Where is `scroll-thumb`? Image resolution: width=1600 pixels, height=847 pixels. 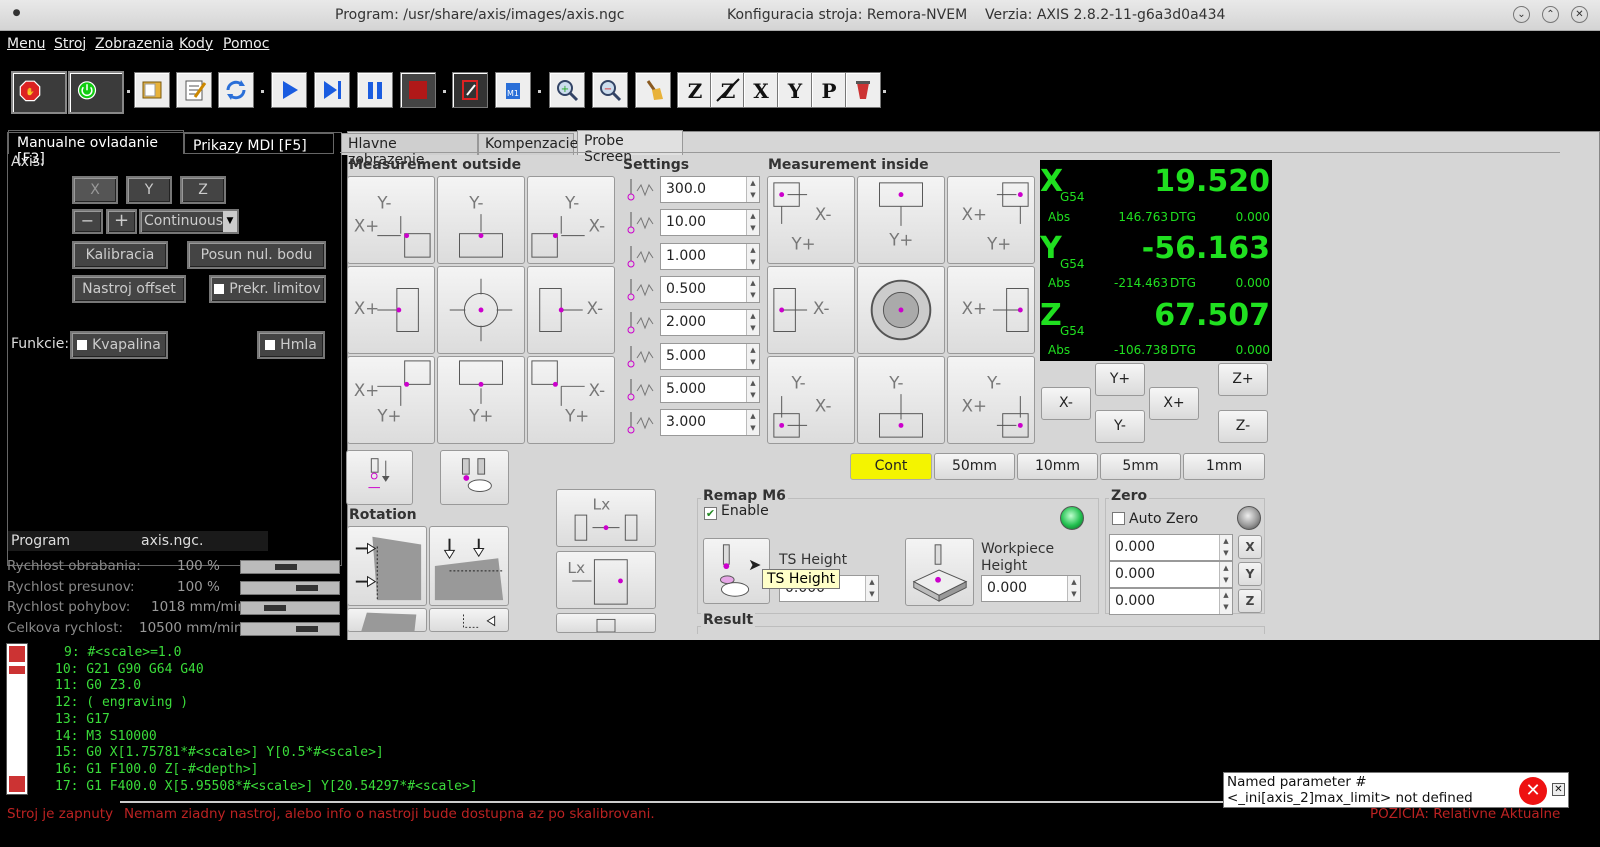 scroll-thumb is located at coordinates (17, 670).